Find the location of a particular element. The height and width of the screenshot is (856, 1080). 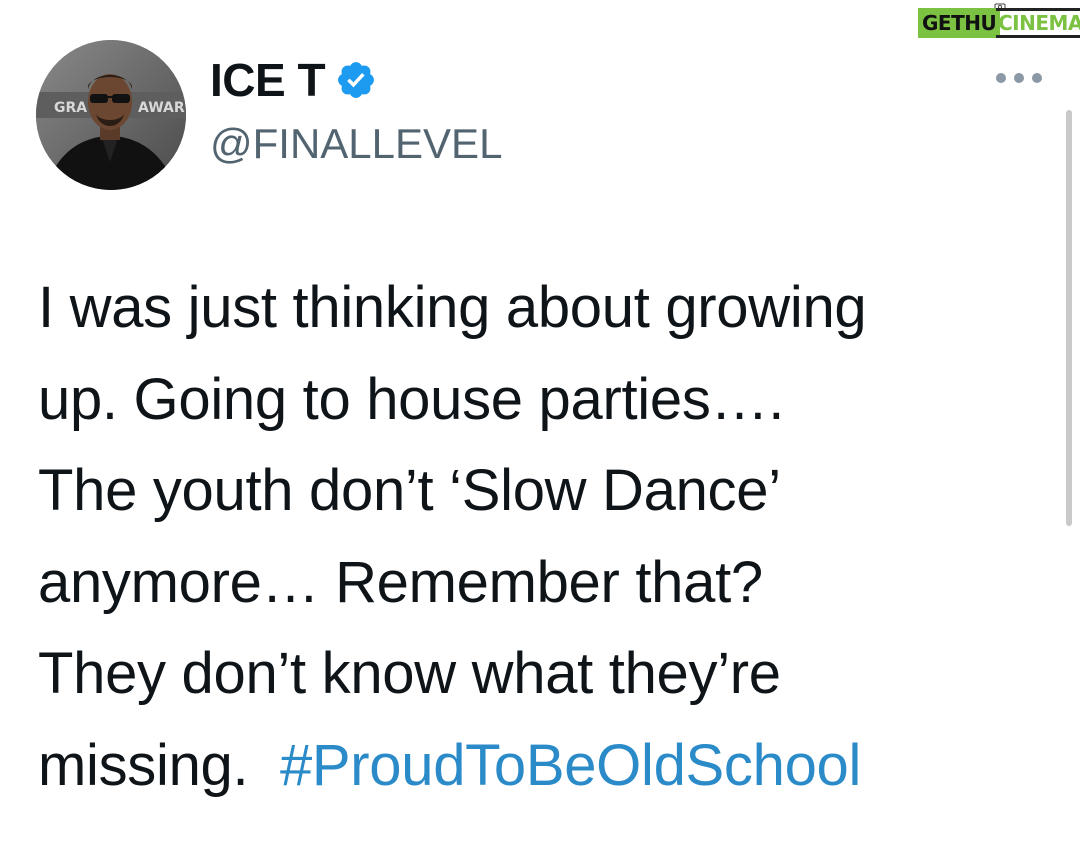

tweet-text-line: The youth don’t ‘Slow Dance’ is located at coordinates (409, 490).